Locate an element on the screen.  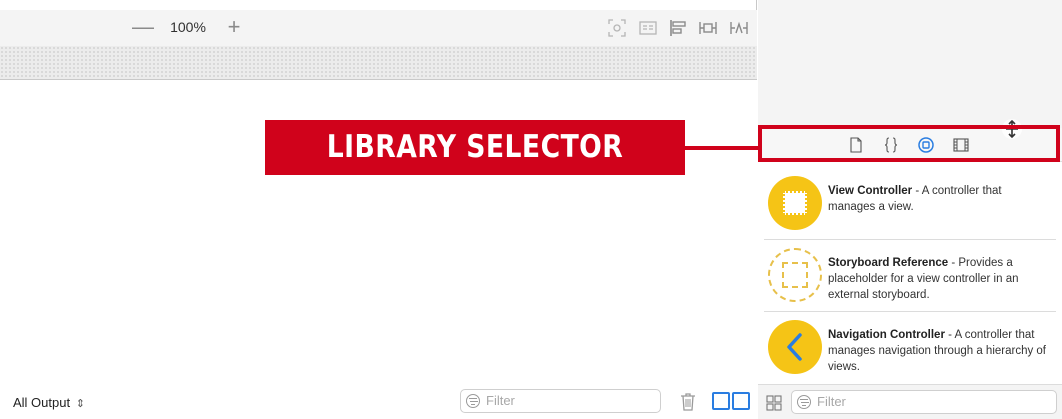
view-controller-icon is located at coordinates (795, 203).